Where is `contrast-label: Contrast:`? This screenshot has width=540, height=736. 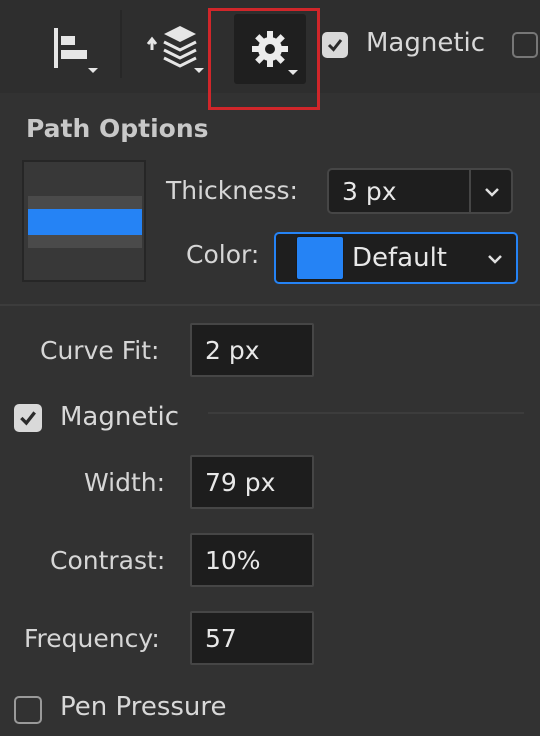
contrast-label: Contrast: is located at coordinates (108, 560).